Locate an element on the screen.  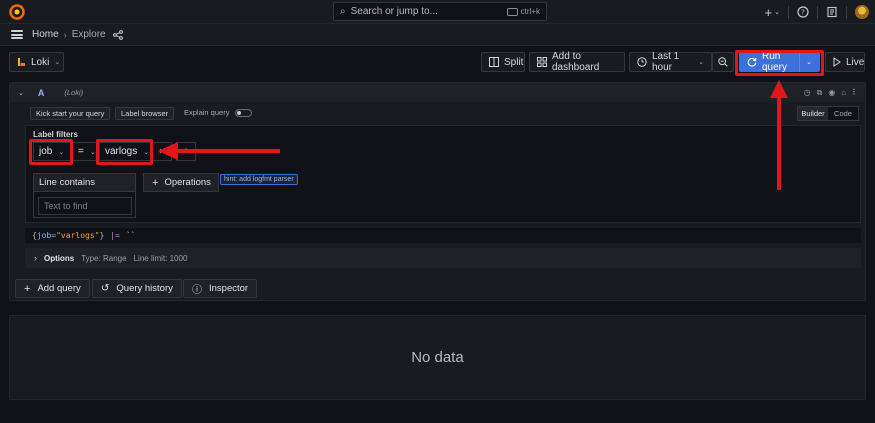
remove-filter-button: ✕ is located at coordinates (162, 151).